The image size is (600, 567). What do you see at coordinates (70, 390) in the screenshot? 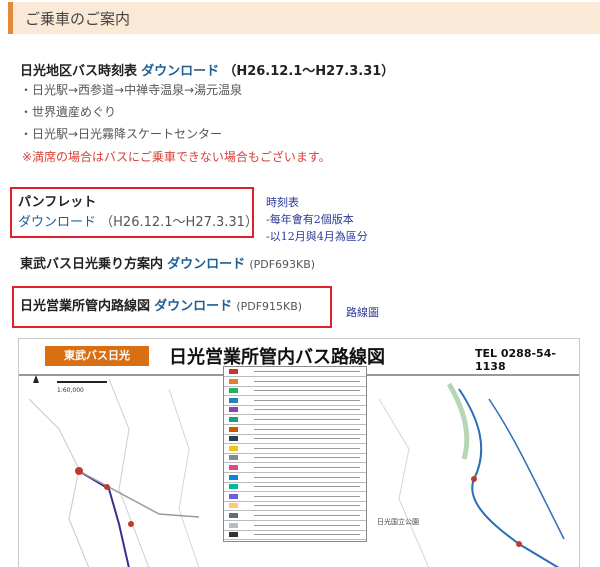
I see `map-scale-label: 1:60,000` at bounding box center [70, 390].